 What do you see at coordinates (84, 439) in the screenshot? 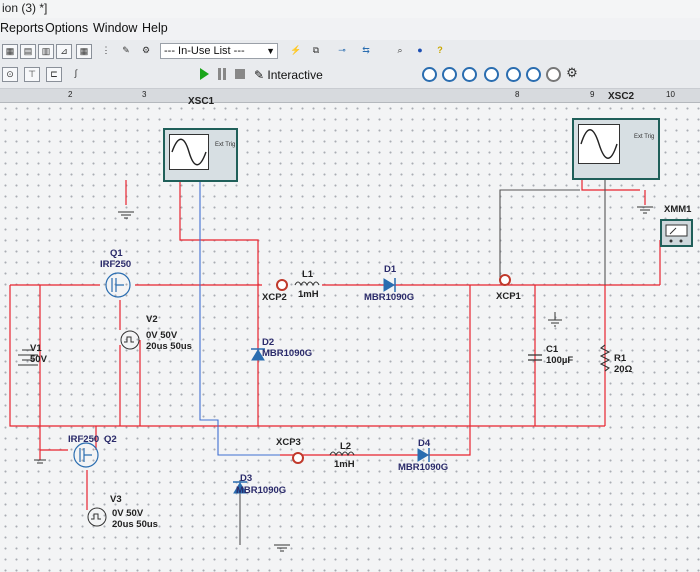
I see `q2-model-label: IRF250` at bounding box center [84, 439].